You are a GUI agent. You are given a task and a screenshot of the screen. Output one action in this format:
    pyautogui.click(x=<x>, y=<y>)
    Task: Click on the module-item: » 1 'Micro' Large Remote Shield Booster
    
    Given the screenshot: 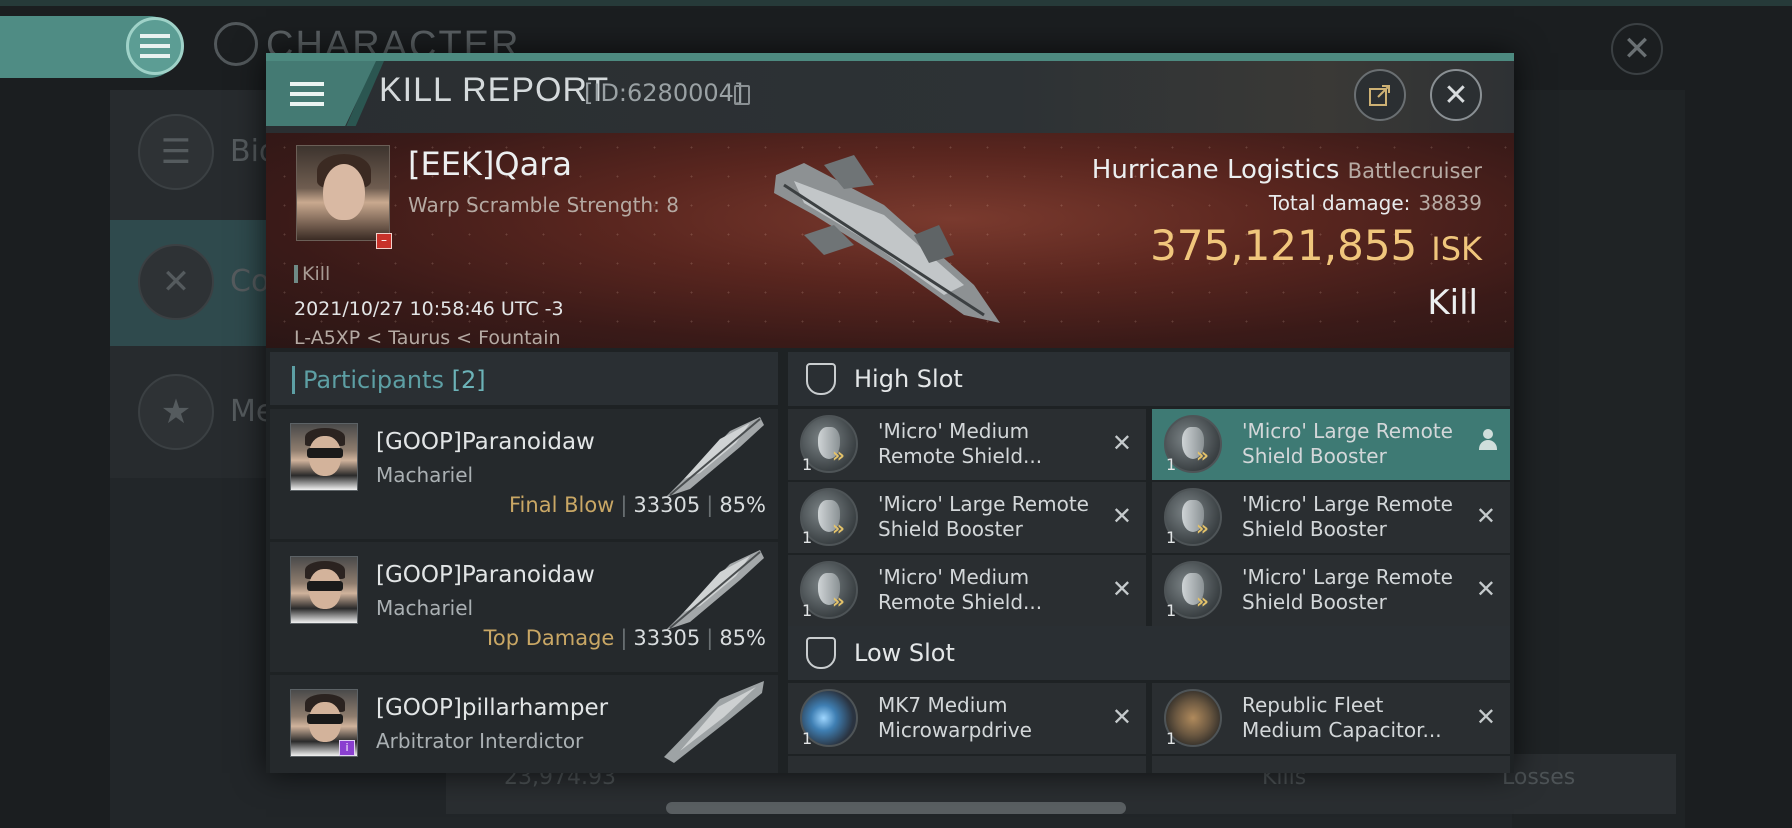 What is the action you would take?
    pyautogui.click(x=1331, y=444)
    